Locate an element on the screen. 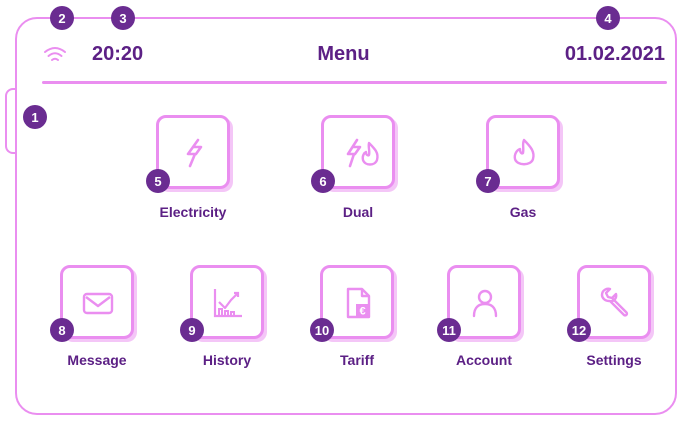  chart-icon is located at coordinates (227, 303).